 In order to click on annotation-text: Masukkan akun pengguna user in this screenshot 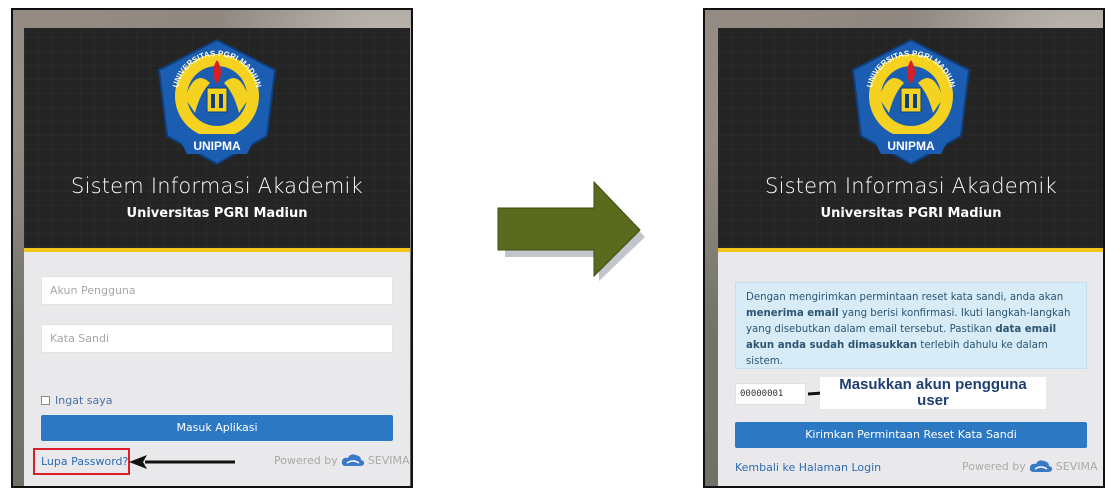, I will do `click(933, 393)`.